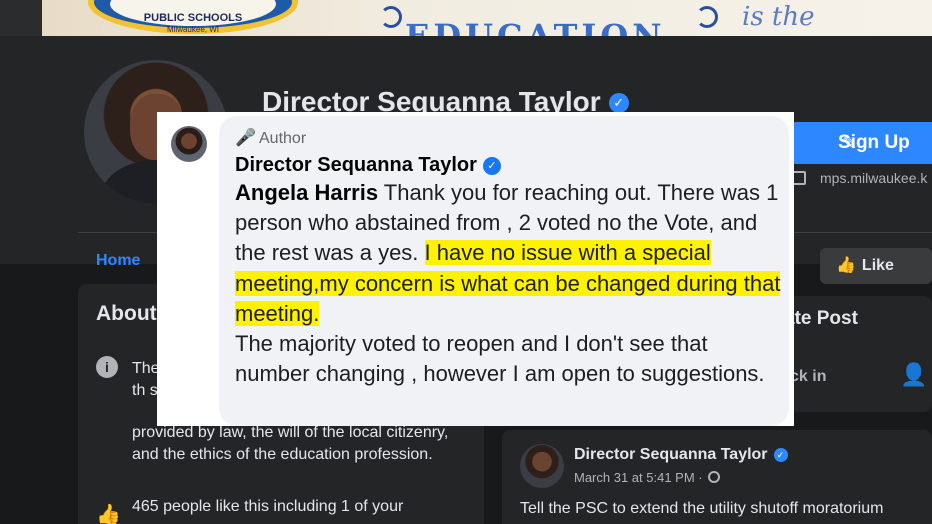 The image size is (932, 524). What do you see at coordinates (246, 137) in the screenshot?
I see `microphone-icon: 🎤` at bounding box center [246, 137].